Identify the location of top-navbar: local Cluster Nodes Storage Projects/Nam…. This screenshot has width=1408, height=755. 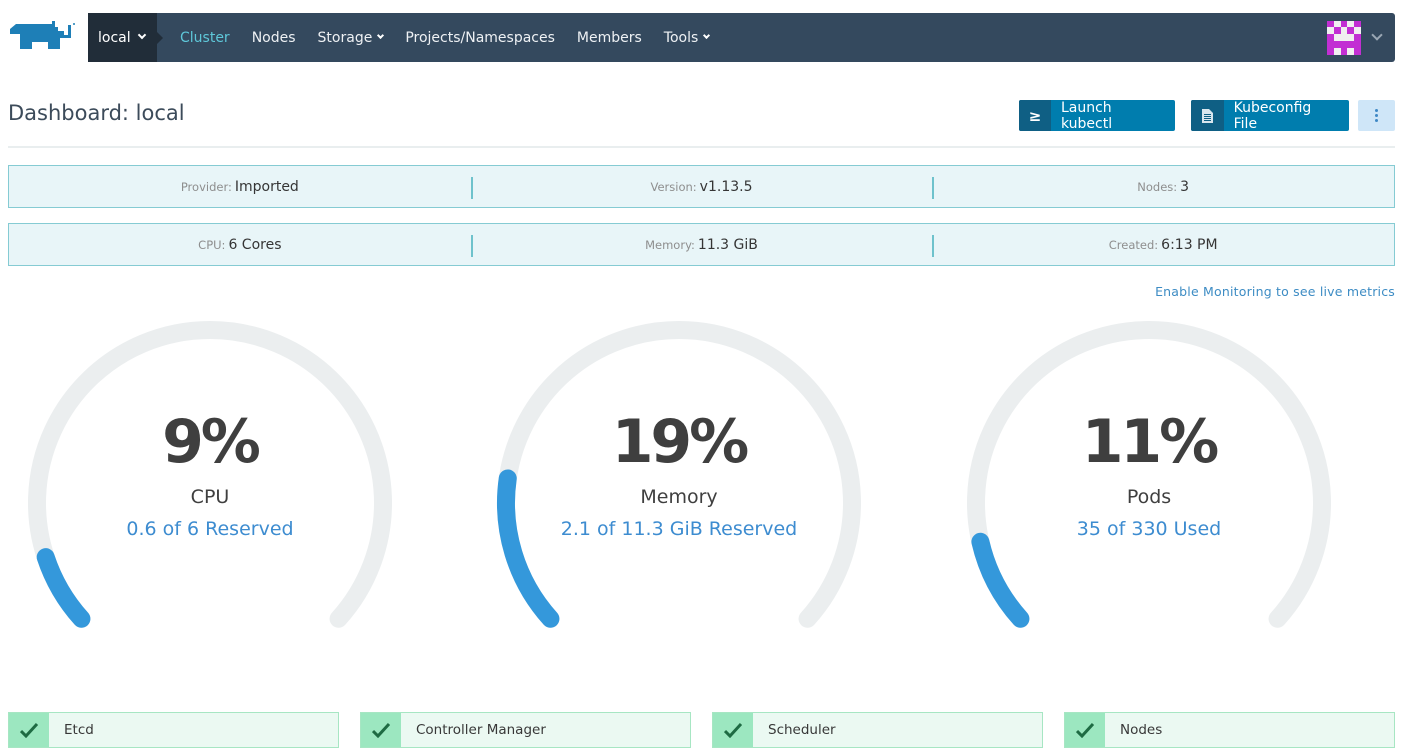
(741, 37).